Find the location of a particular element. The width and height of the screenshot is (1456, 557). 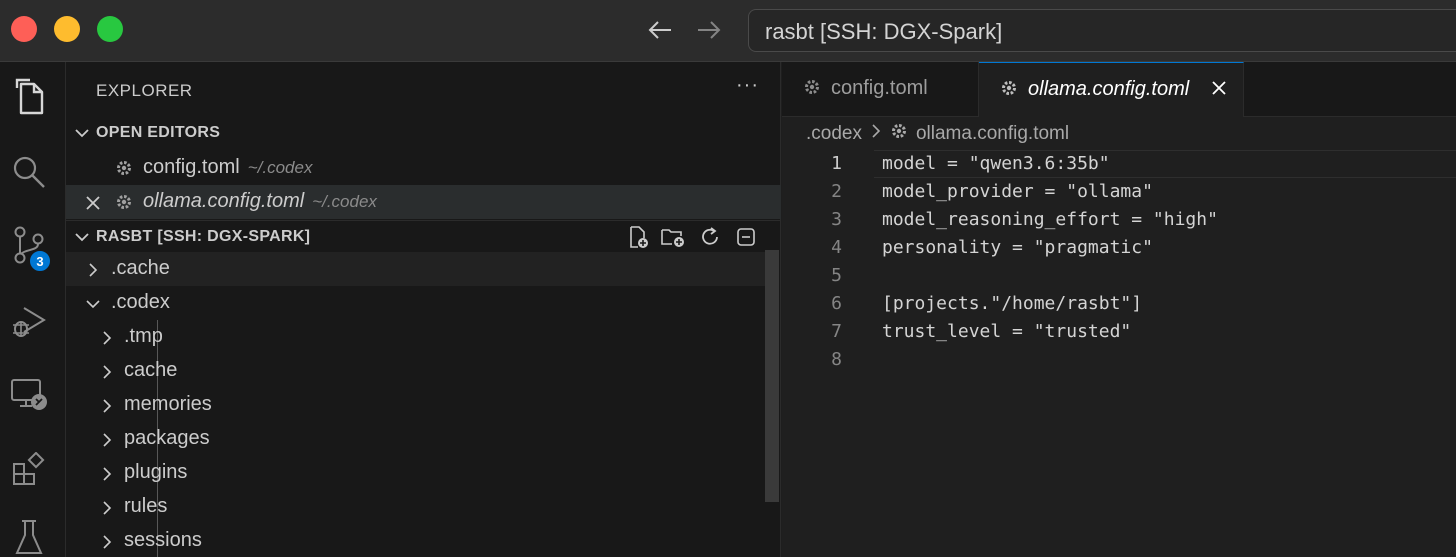

explorer-title: EXPLORER is located at coordinates (144, 90).